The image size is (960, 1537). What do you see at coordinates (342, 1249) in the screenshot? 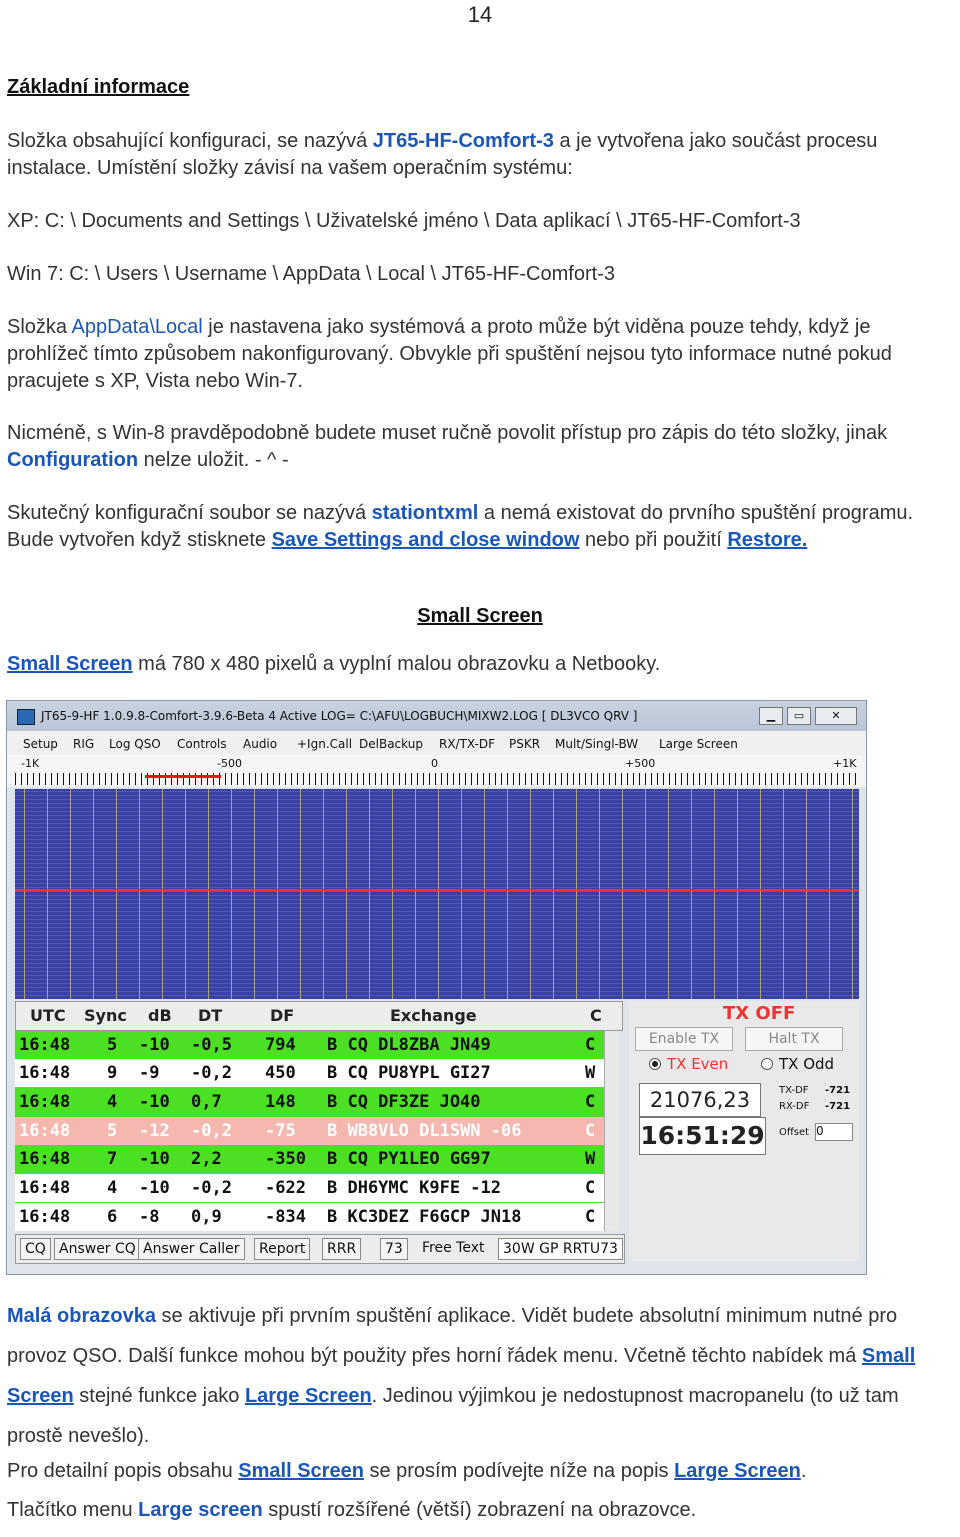
I see `rrr-button: RRR` at bounding box center [342, 1249].